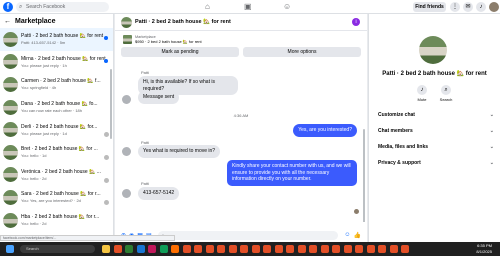 This screenshot has height=256, width=500. Describe the element at coordinates (43, 43) in the screenshot. I see `conversation-preview: Patti: 413-657-5142 · 5m` at that location.